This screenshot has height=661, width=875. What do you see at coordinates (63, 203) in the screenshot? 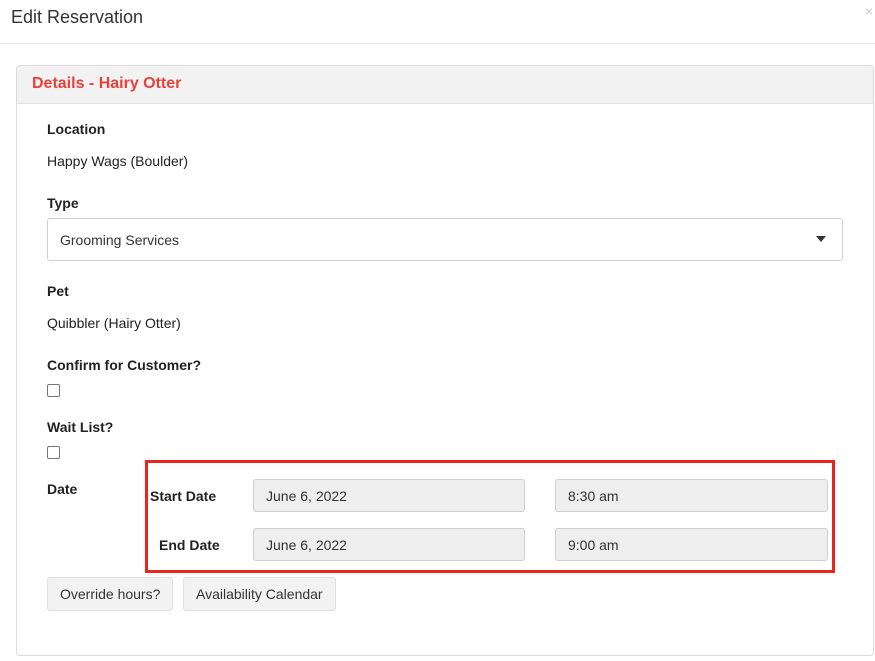
I see `type-label: Type` at bounding box center [63, 203].